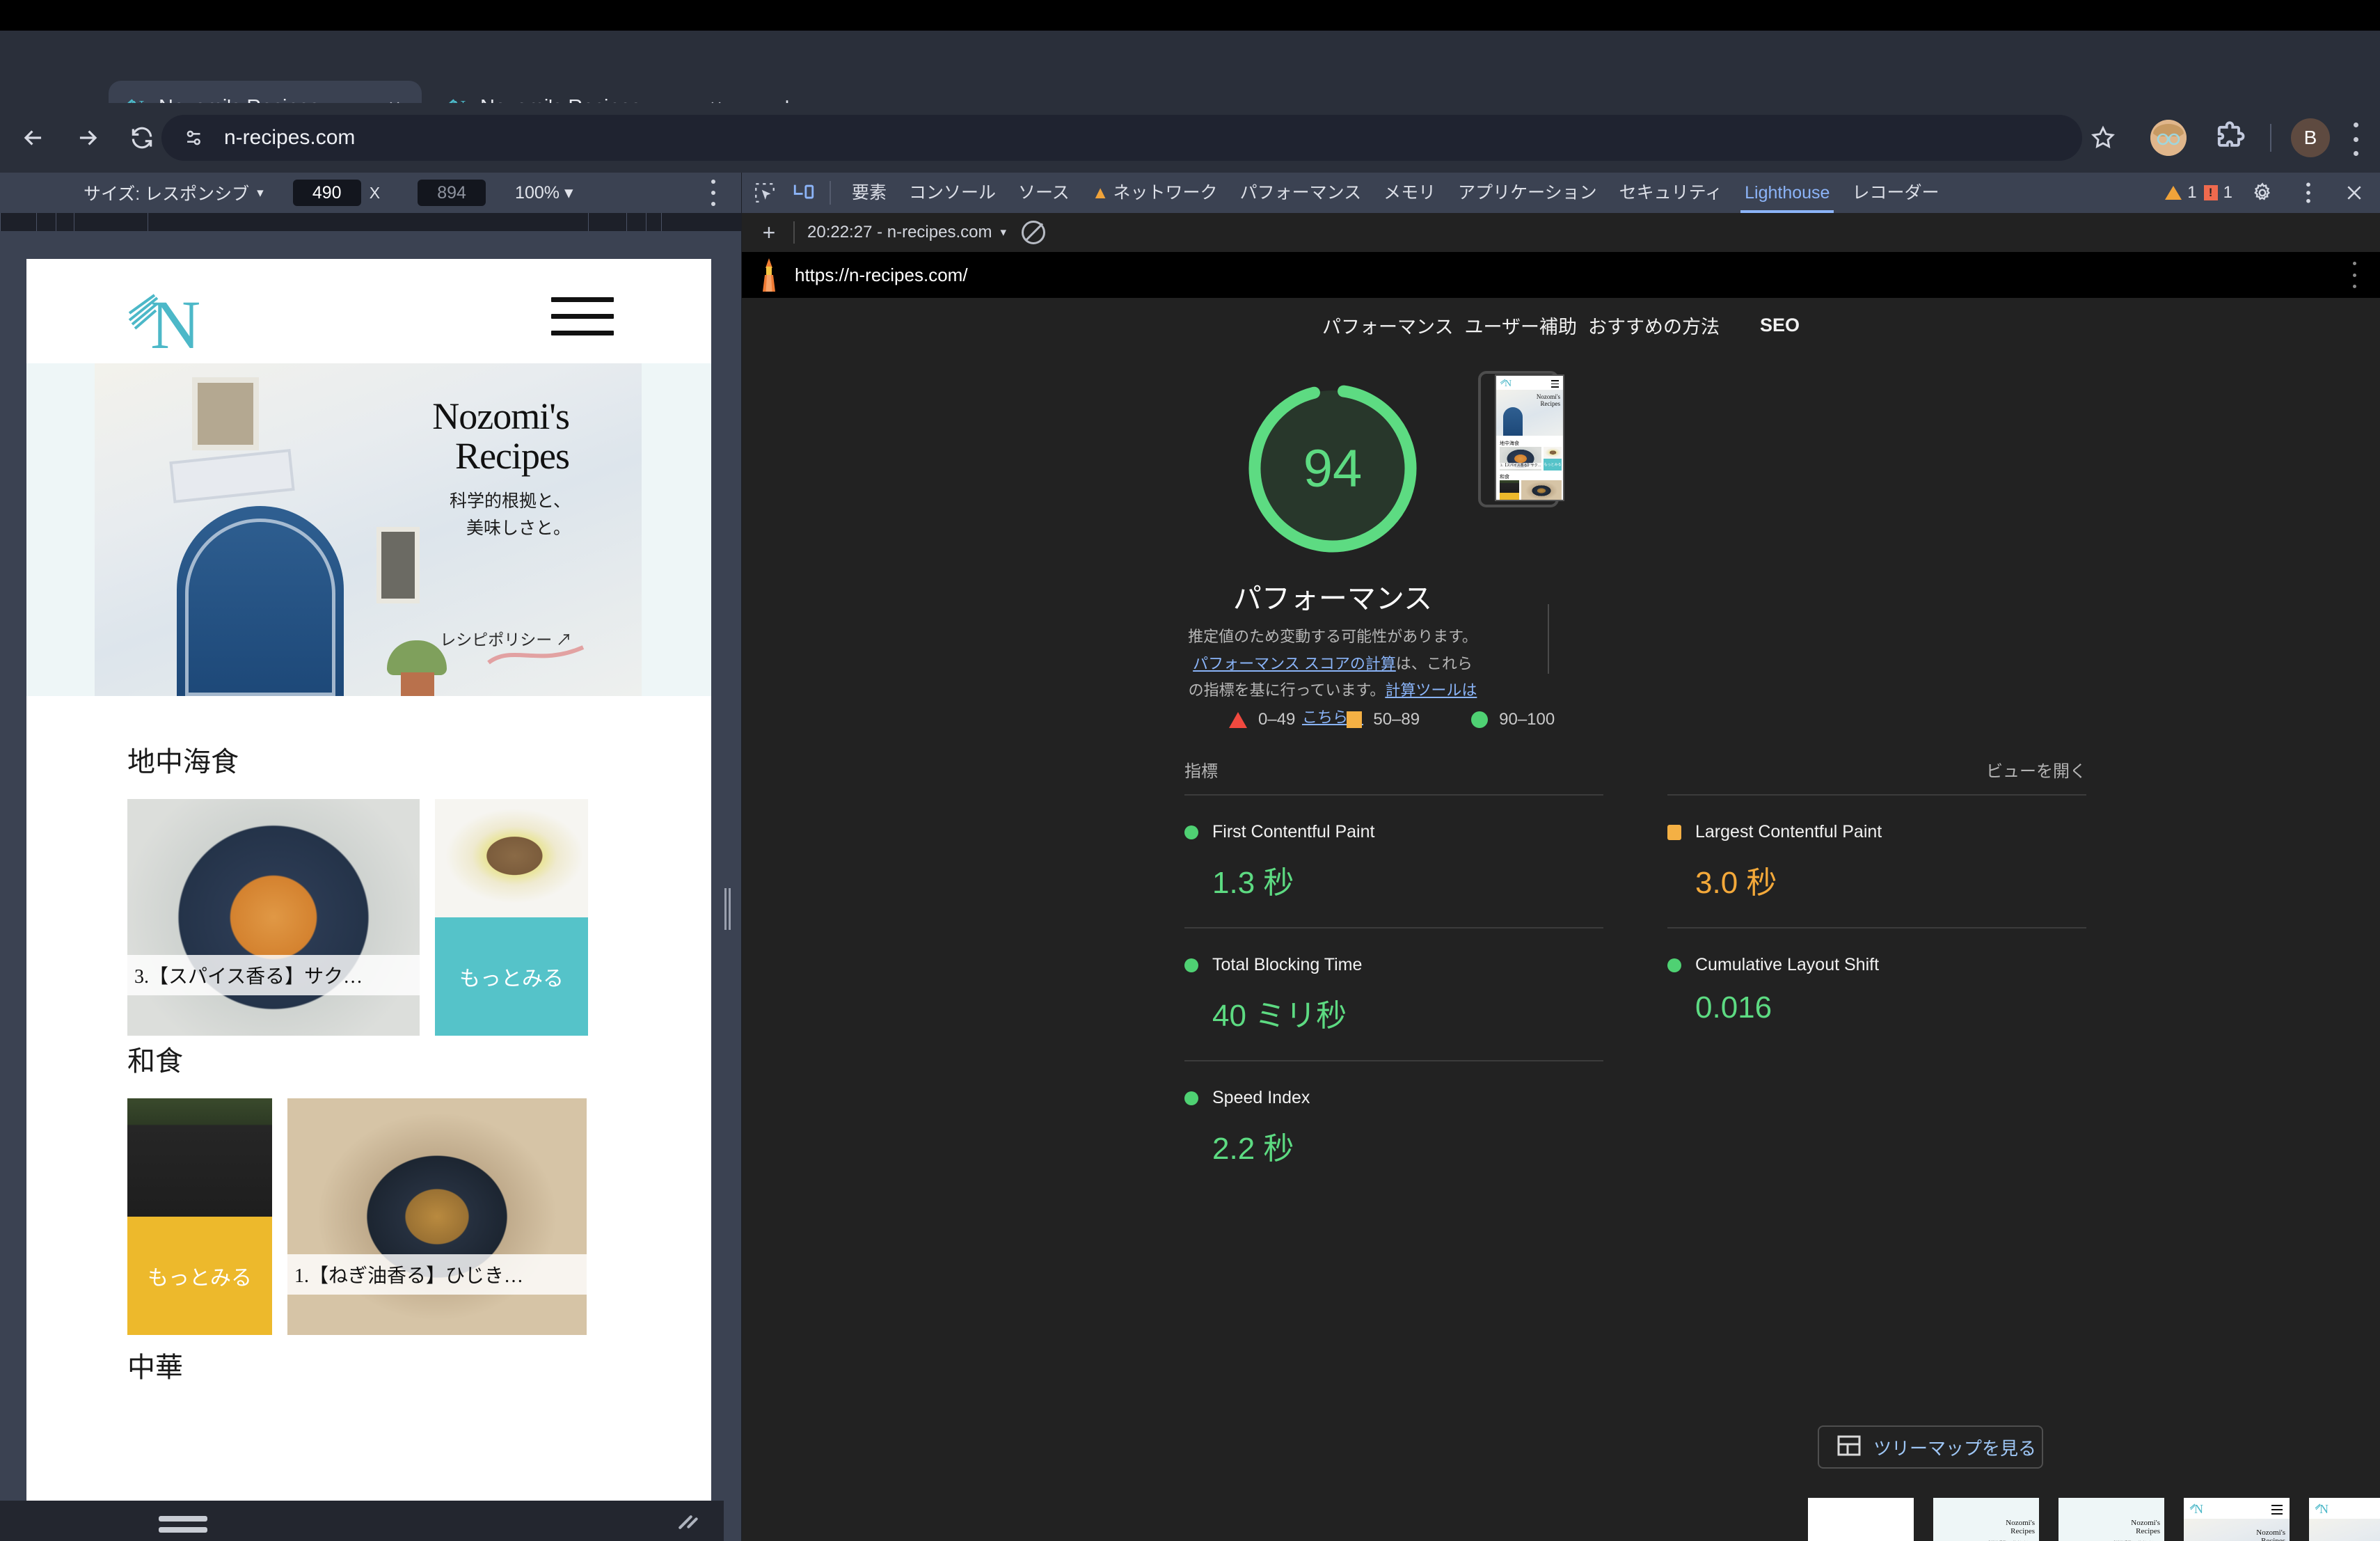  I want to click on settings-gear-icon, so click(2262, 193).